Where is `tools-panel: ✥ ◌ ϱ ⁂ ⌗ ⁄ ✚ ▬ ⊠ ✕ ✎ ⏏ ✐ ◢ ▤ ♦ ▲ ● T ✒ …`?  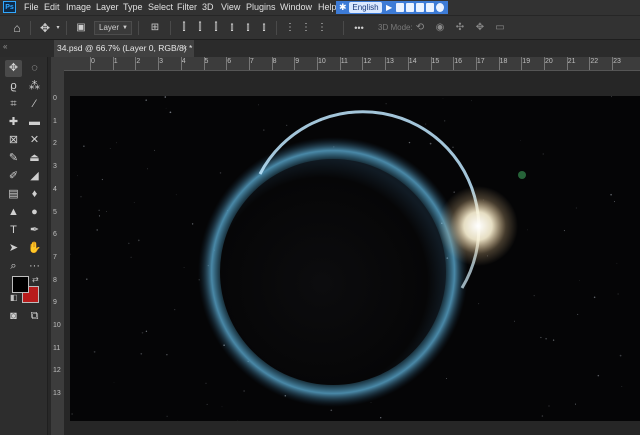
tools-panel: ✥ ◌ ϱ ⁂ ⌗ ⁄ ✚ ▬ ⊠ ✕ ✎ ⏏ ✐ ◢ ▤ ♦ ▲ ● T ✒ … is located at coordinates (24, 246).